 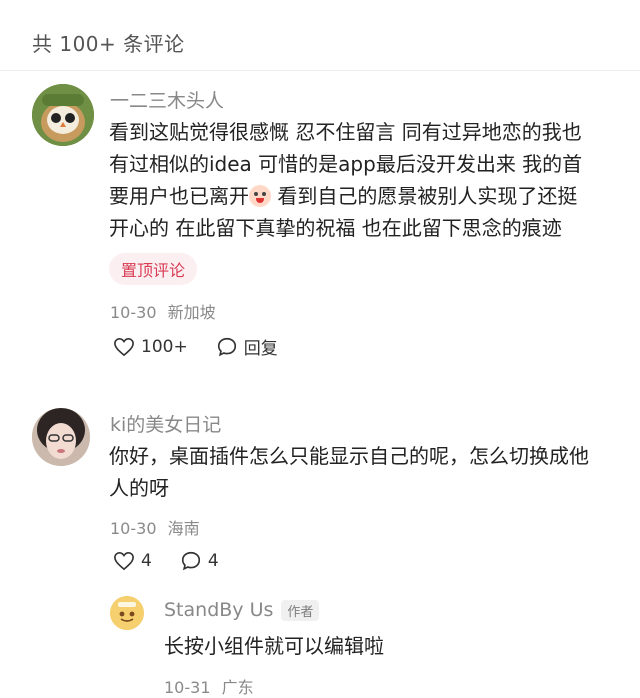 I want to click on reply-button: 回复, so click(x=247, y=346).